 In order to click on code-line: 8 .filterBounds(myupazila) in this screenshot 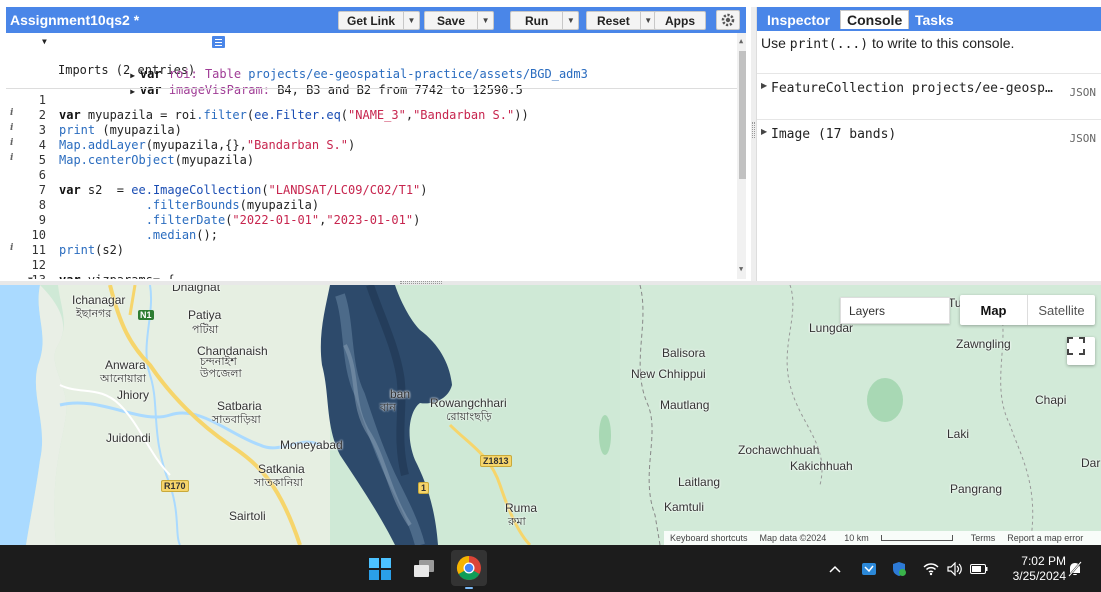, I will do `click(371, 205)`.